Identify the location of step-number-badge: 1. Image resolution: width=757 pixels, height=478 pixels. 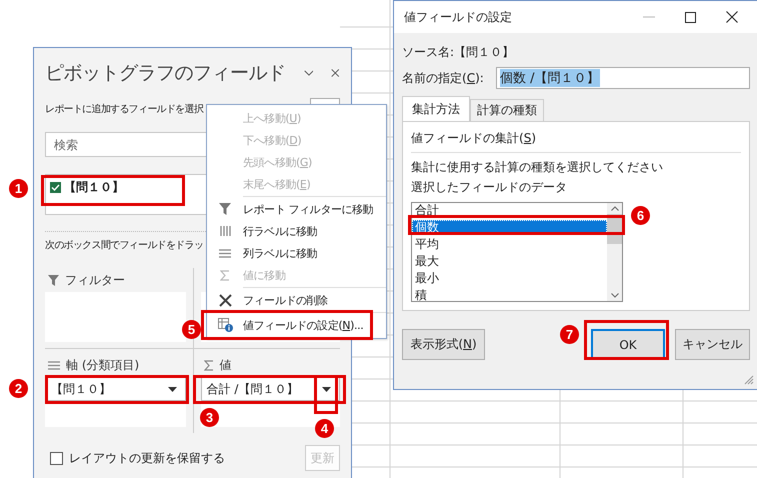
(18, 188).